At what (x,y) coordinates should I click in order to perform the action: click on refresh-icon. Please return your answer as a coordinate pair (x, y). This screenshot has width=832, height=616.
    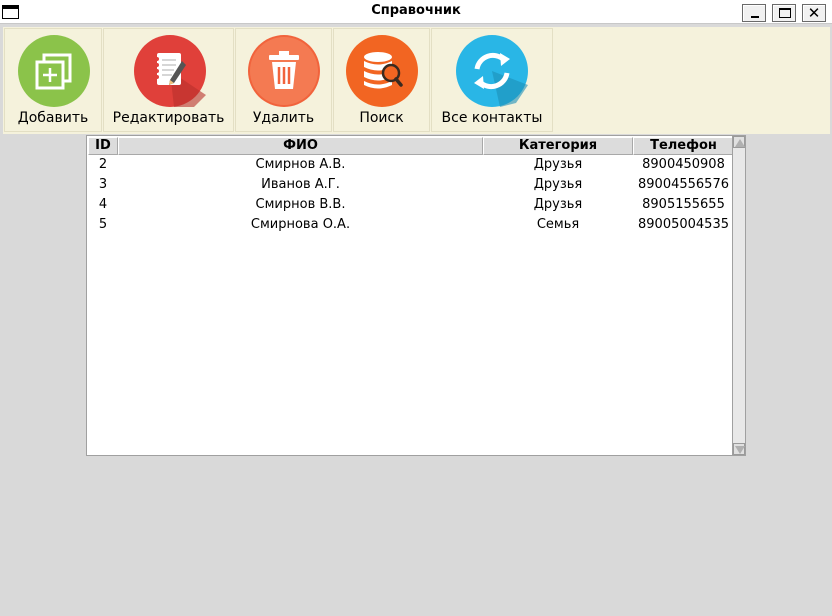
    Looking at the image, I should click on (492, 71).